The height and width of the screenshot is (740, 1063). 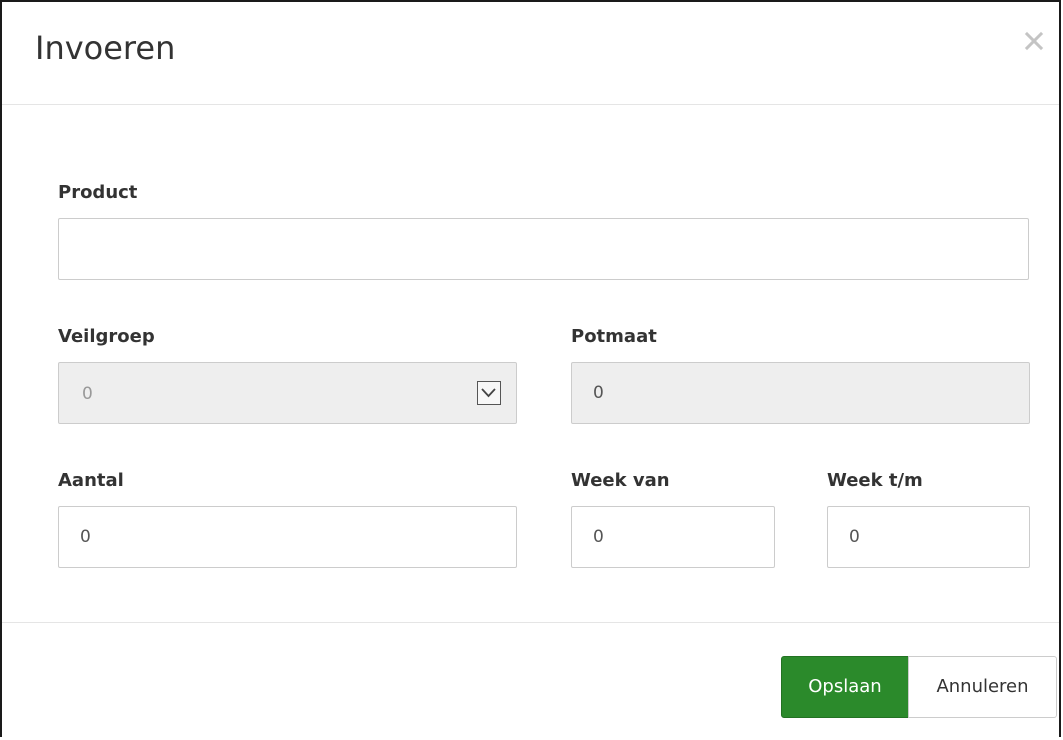 What do you see at coordinates (543, 249) in the screenshot?
I see `product-input` at bounding box center [543, 249].